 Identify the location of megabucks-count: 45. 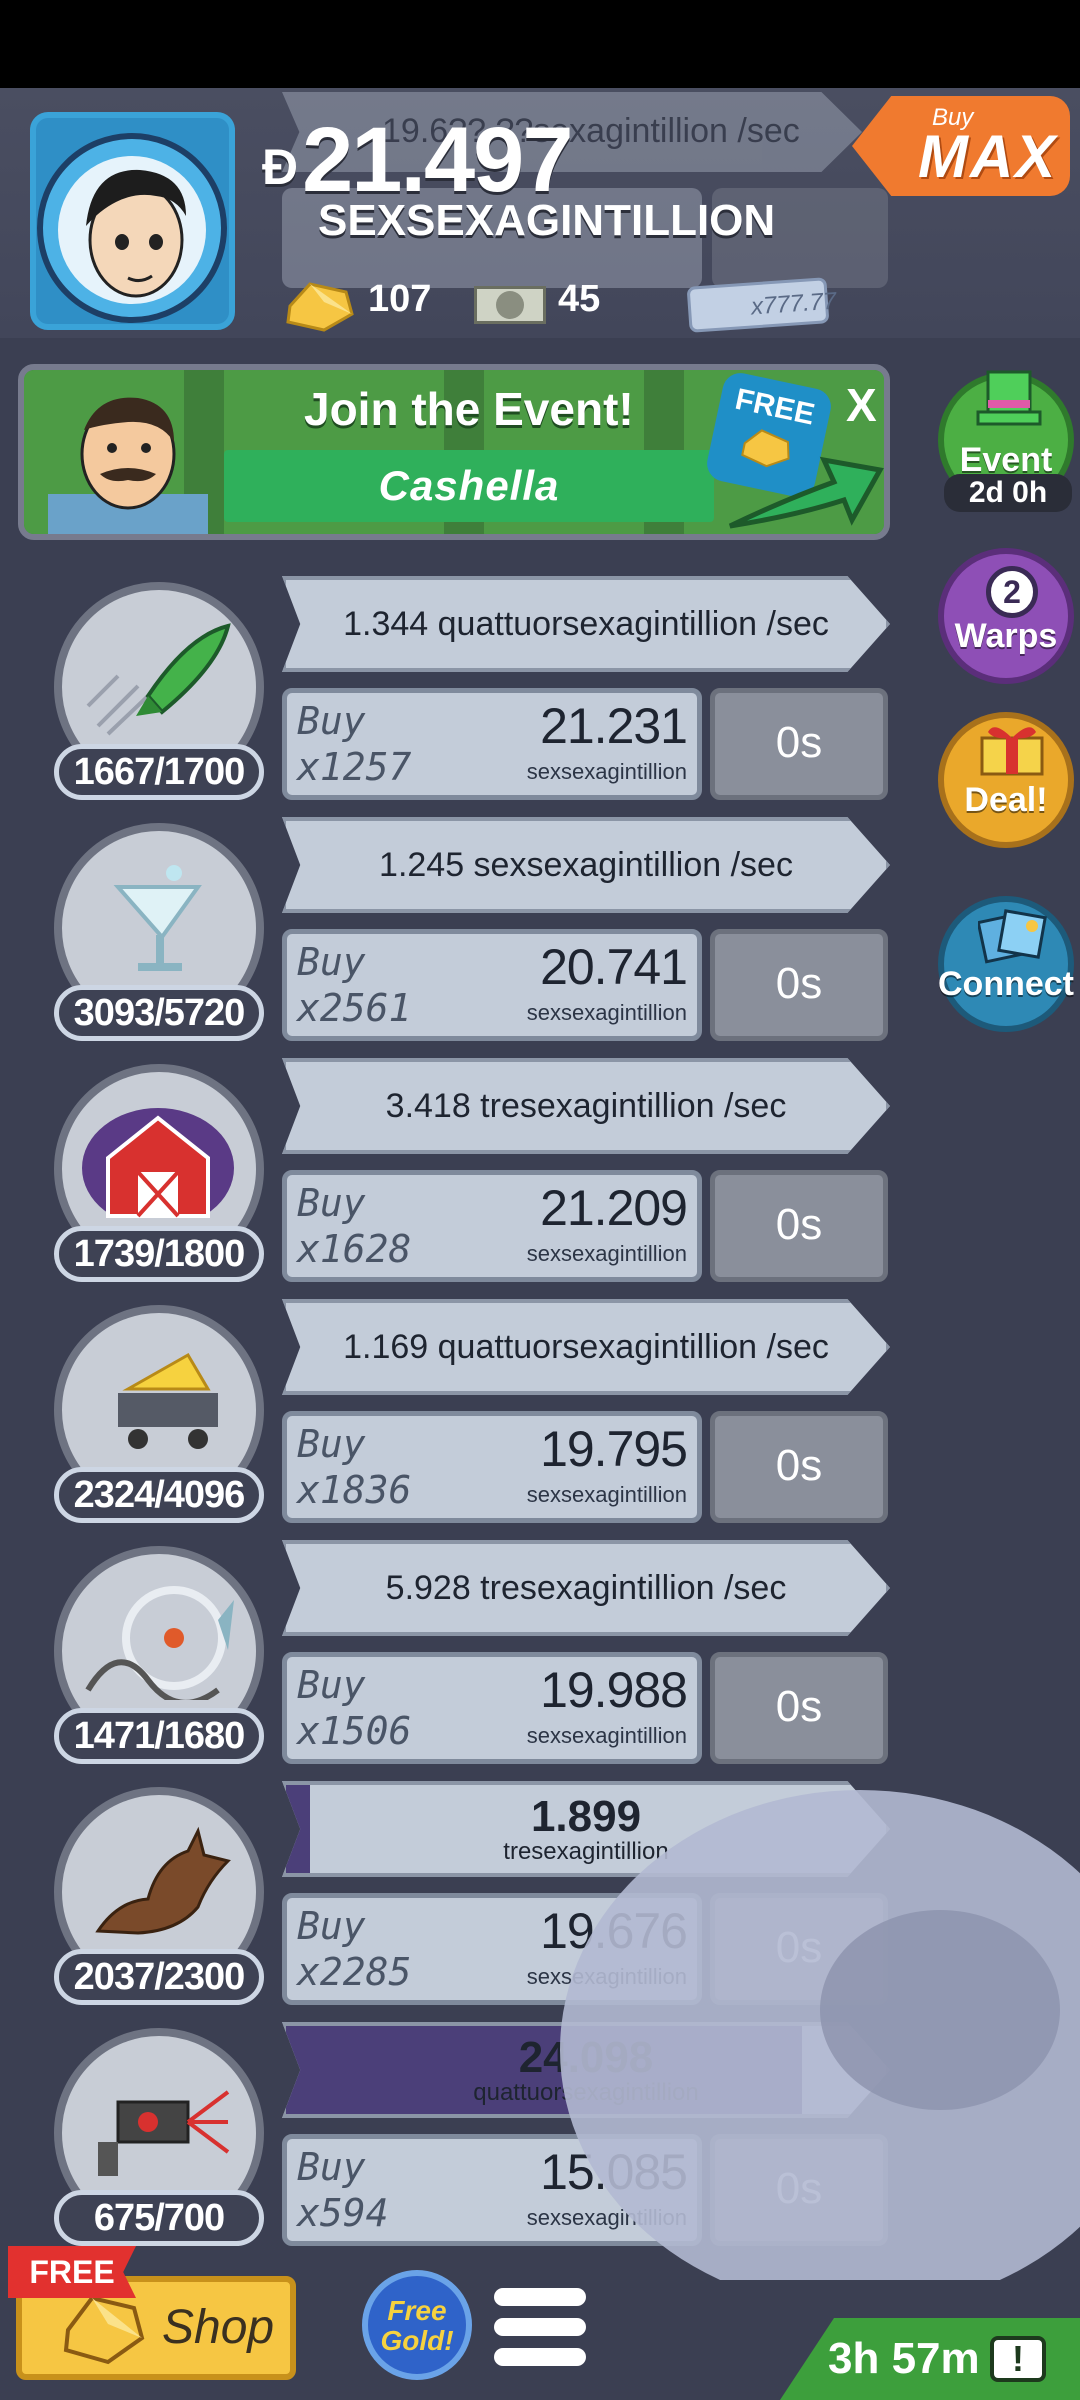
(579, 299).